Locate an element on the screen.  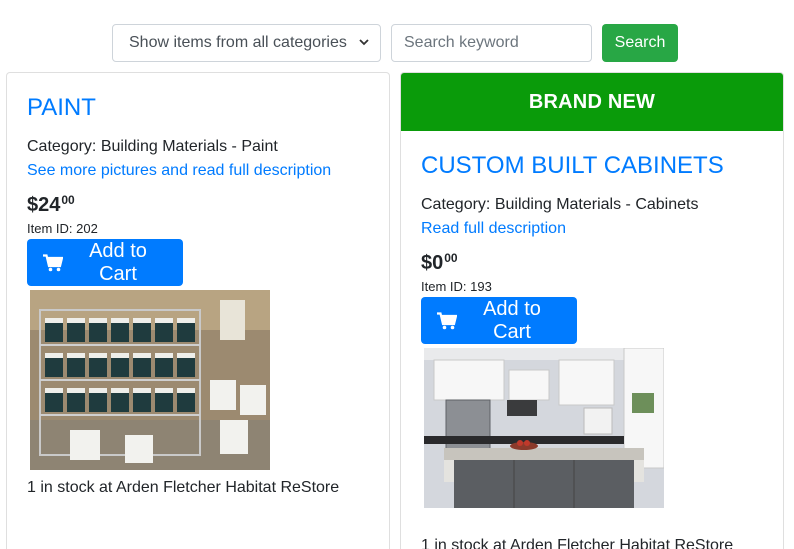
product-category: Category: Building Materials - Cabinets is located at coordinates (560, 204).